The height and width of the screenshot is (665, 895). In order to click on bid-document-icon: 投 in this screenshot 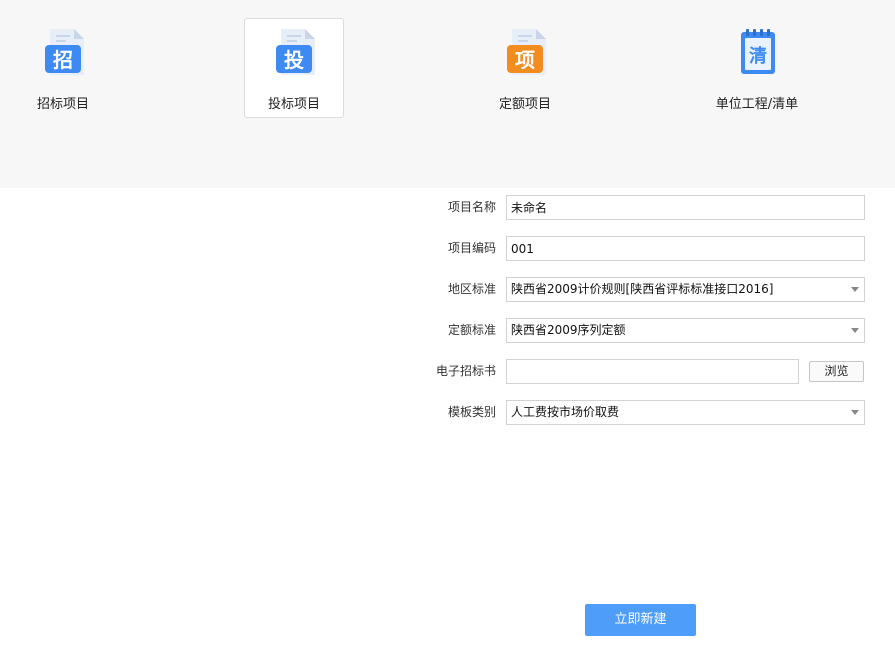, I will do `click(295, 52)`.